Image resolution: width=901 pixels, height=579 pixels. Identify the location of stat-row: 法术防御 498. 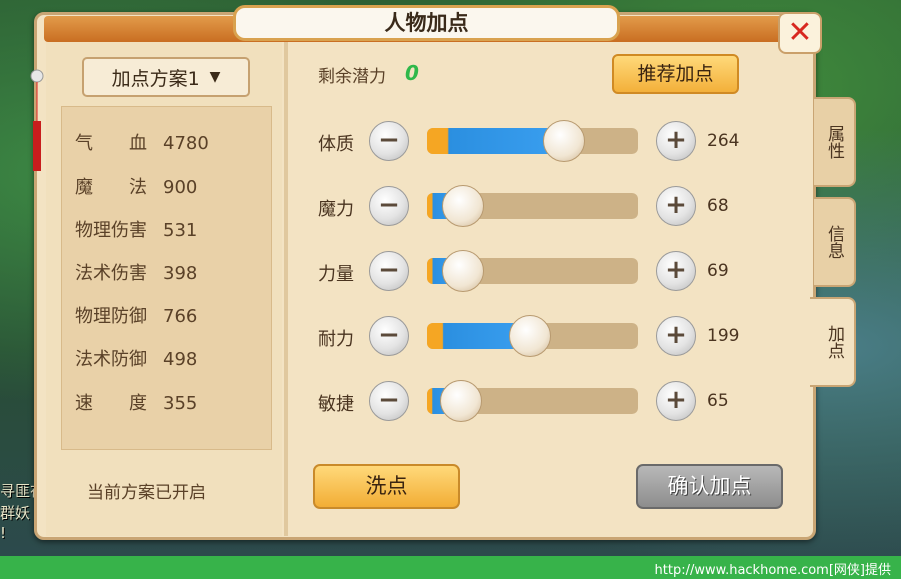
(136, 358).